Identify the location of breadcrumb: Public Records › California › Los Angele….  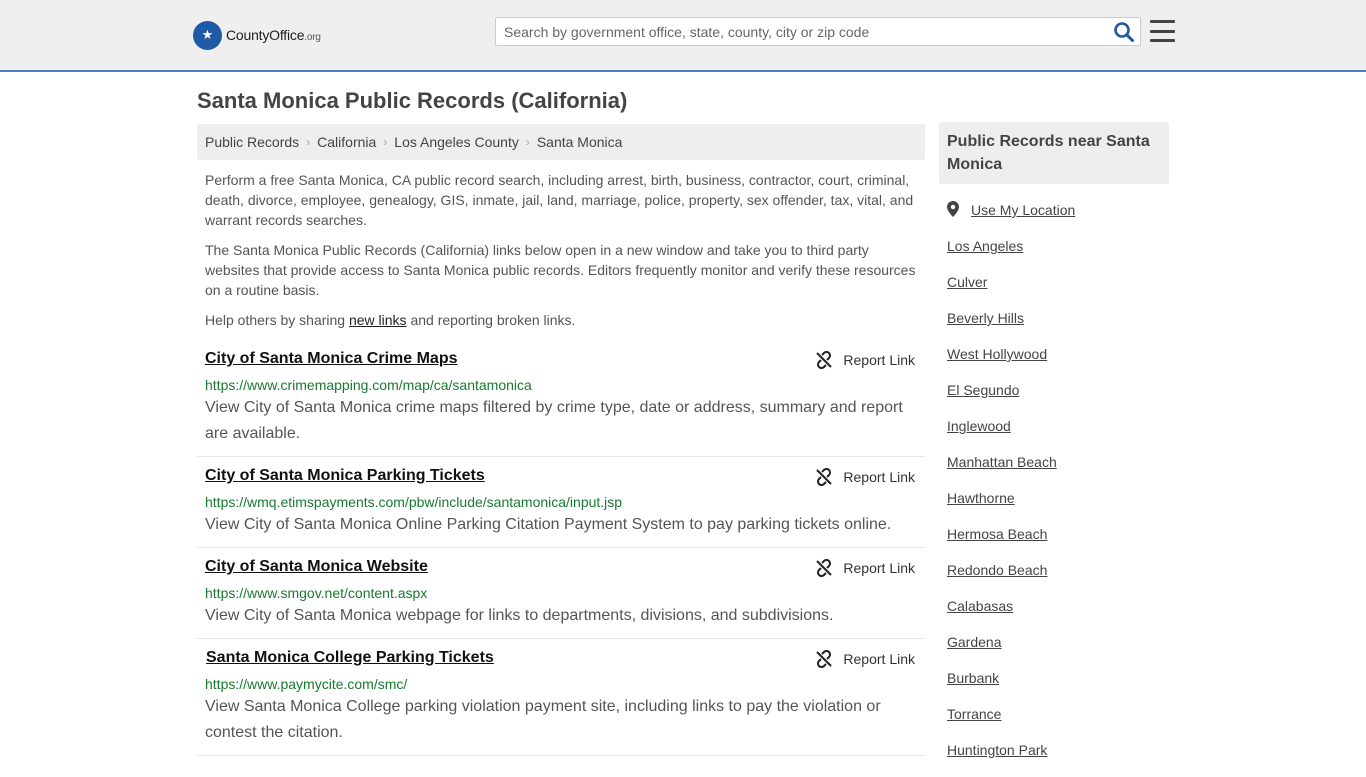
(561, 142).